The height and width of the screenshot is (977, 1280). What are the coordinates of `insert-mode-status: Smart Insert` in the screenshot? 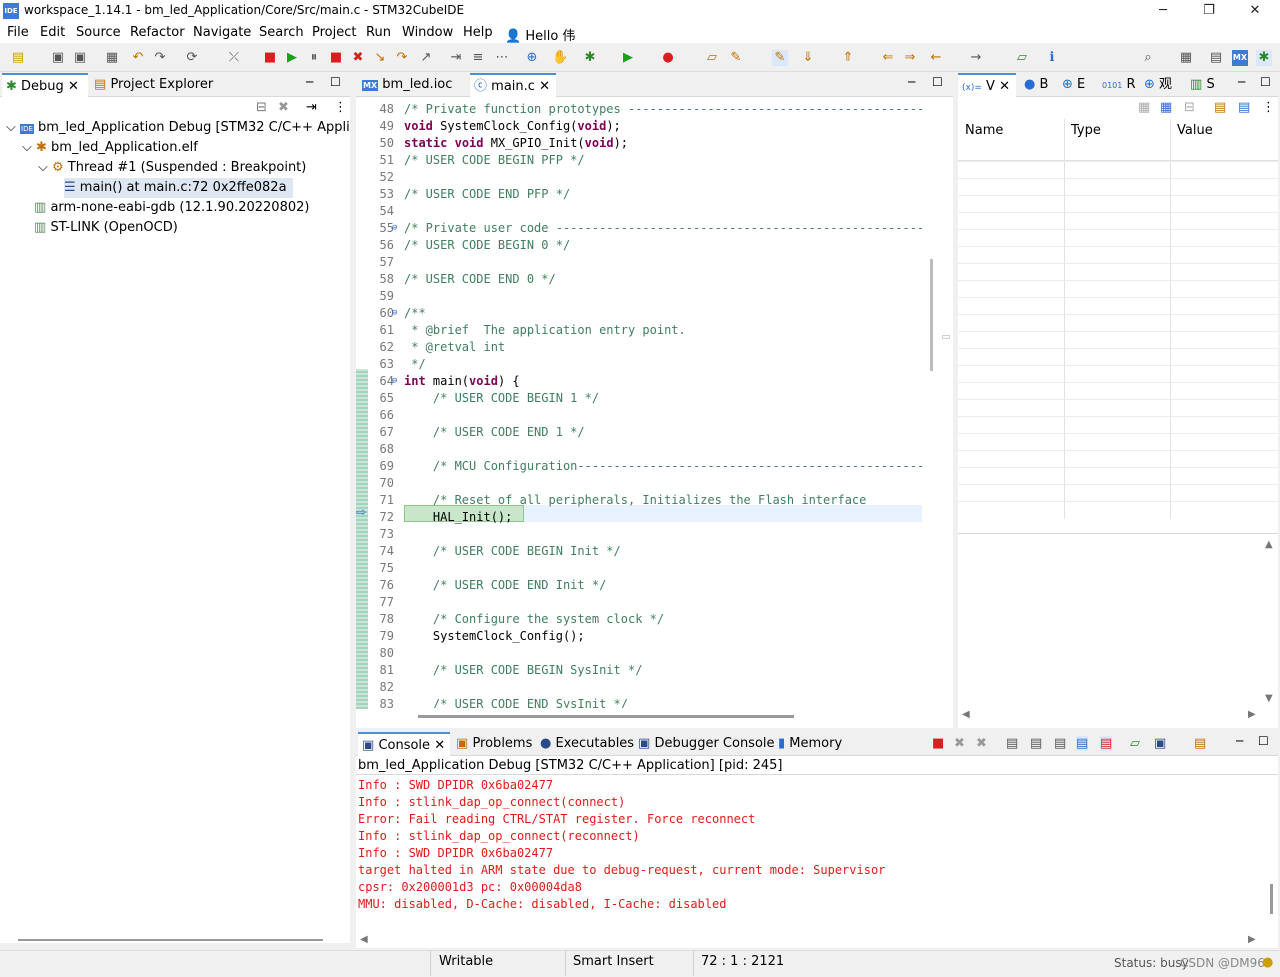 It's located at (613, 961).